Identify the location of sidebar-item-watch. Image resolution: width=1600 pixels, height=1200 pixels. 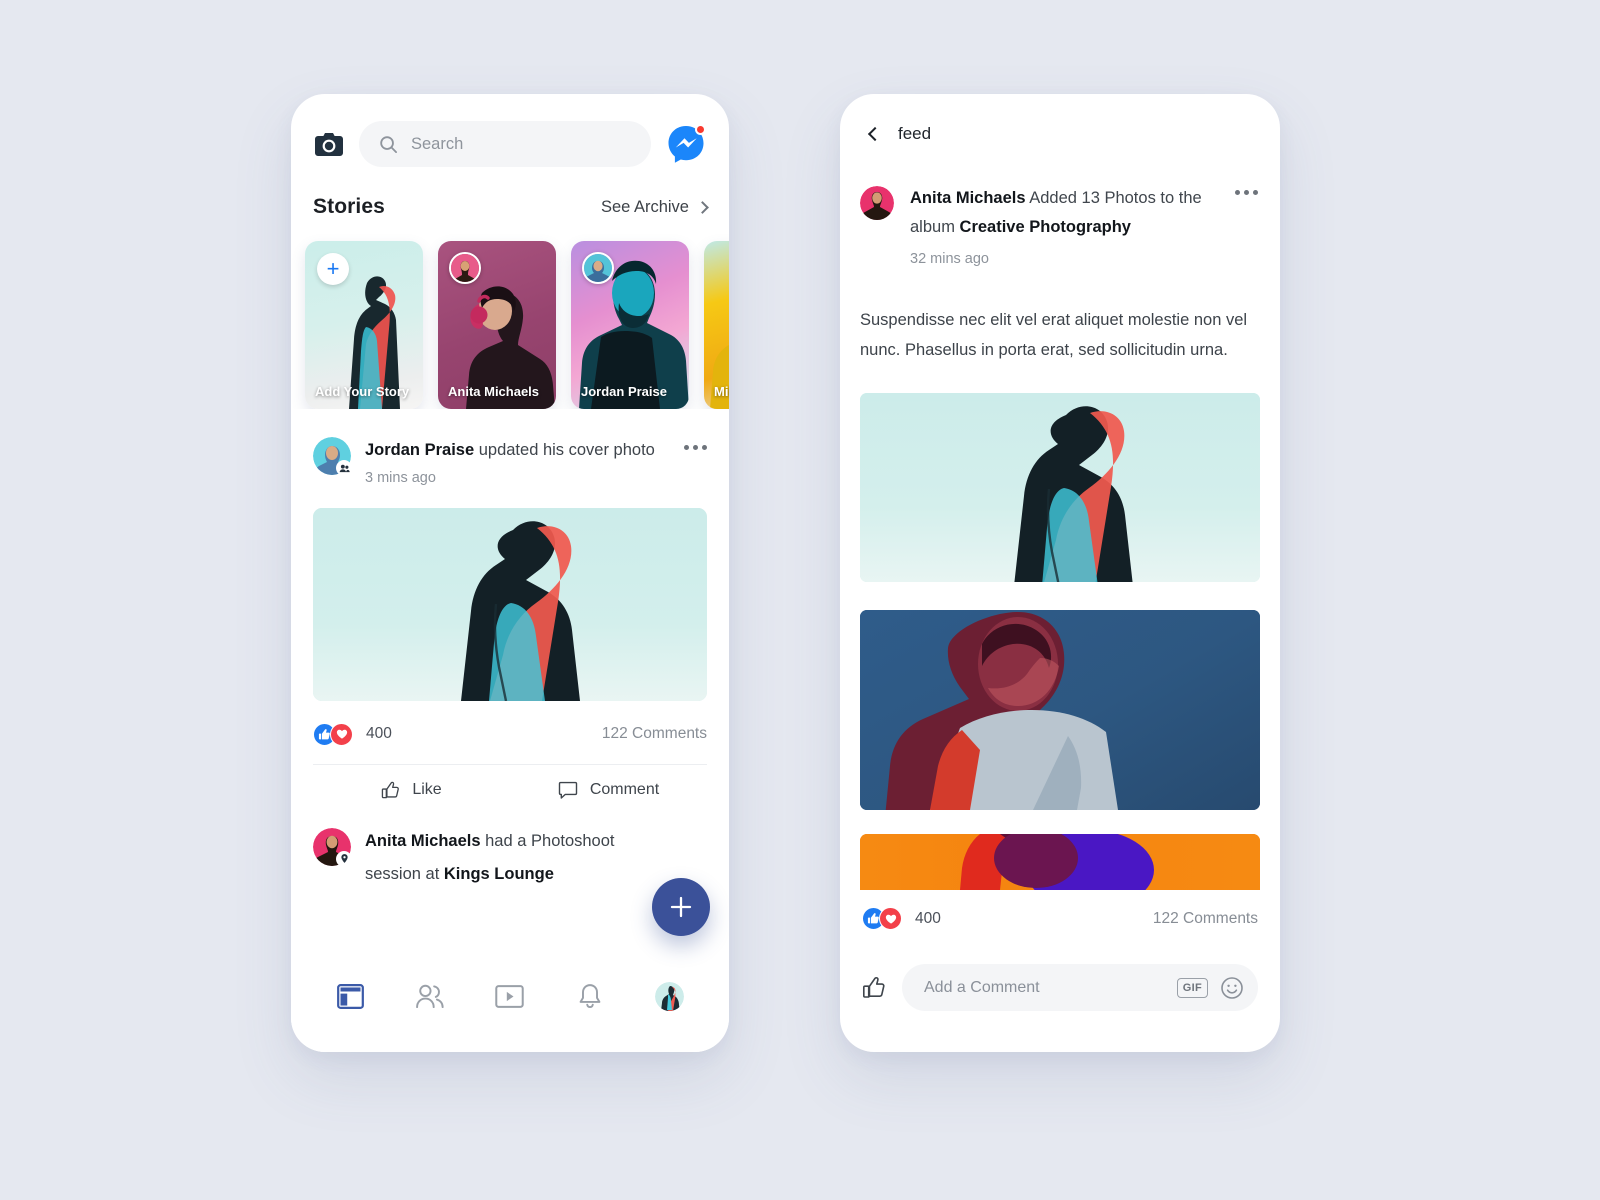
(510, 996).